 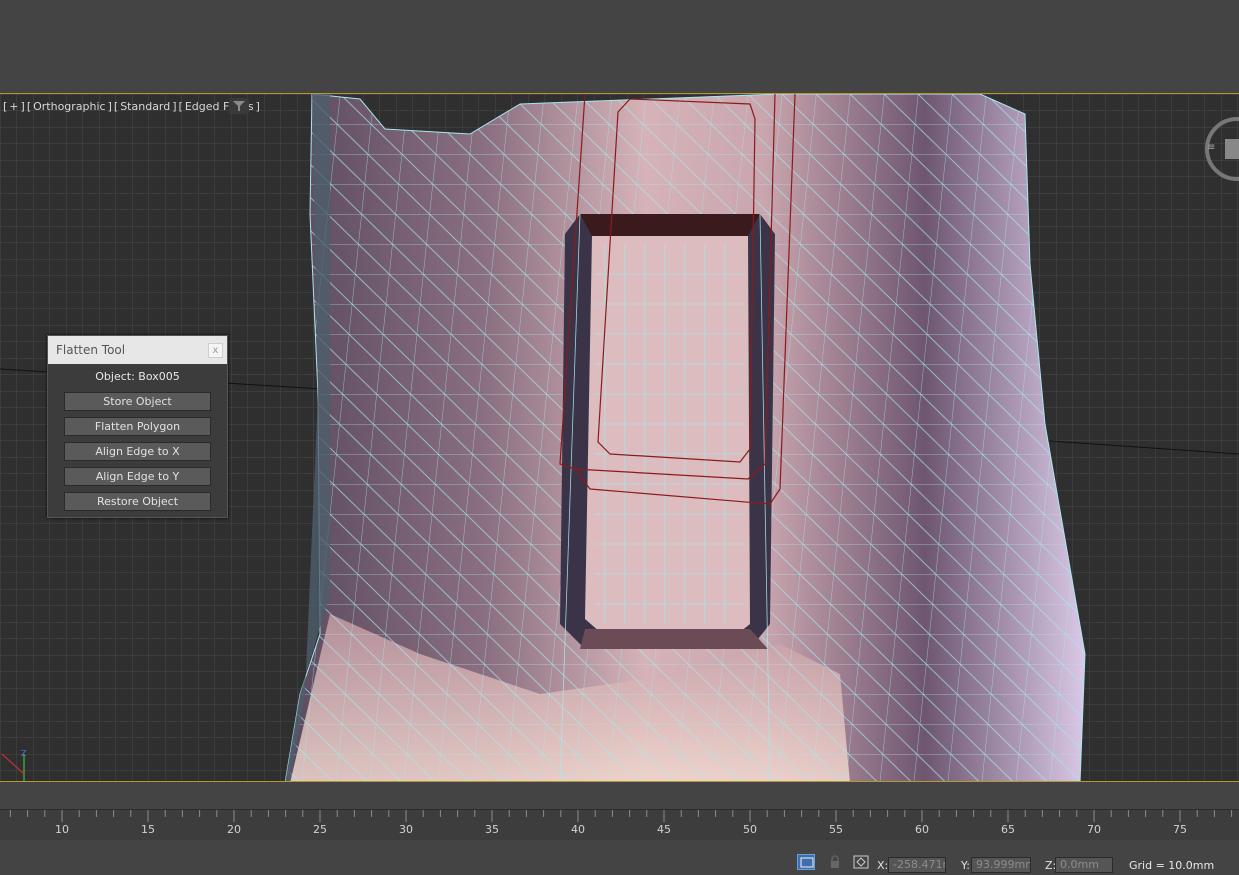 What do you see at coordinates (861, 862) in the screenshot?
I see `transform-type-in-icon` at bounding box center [861, 862].